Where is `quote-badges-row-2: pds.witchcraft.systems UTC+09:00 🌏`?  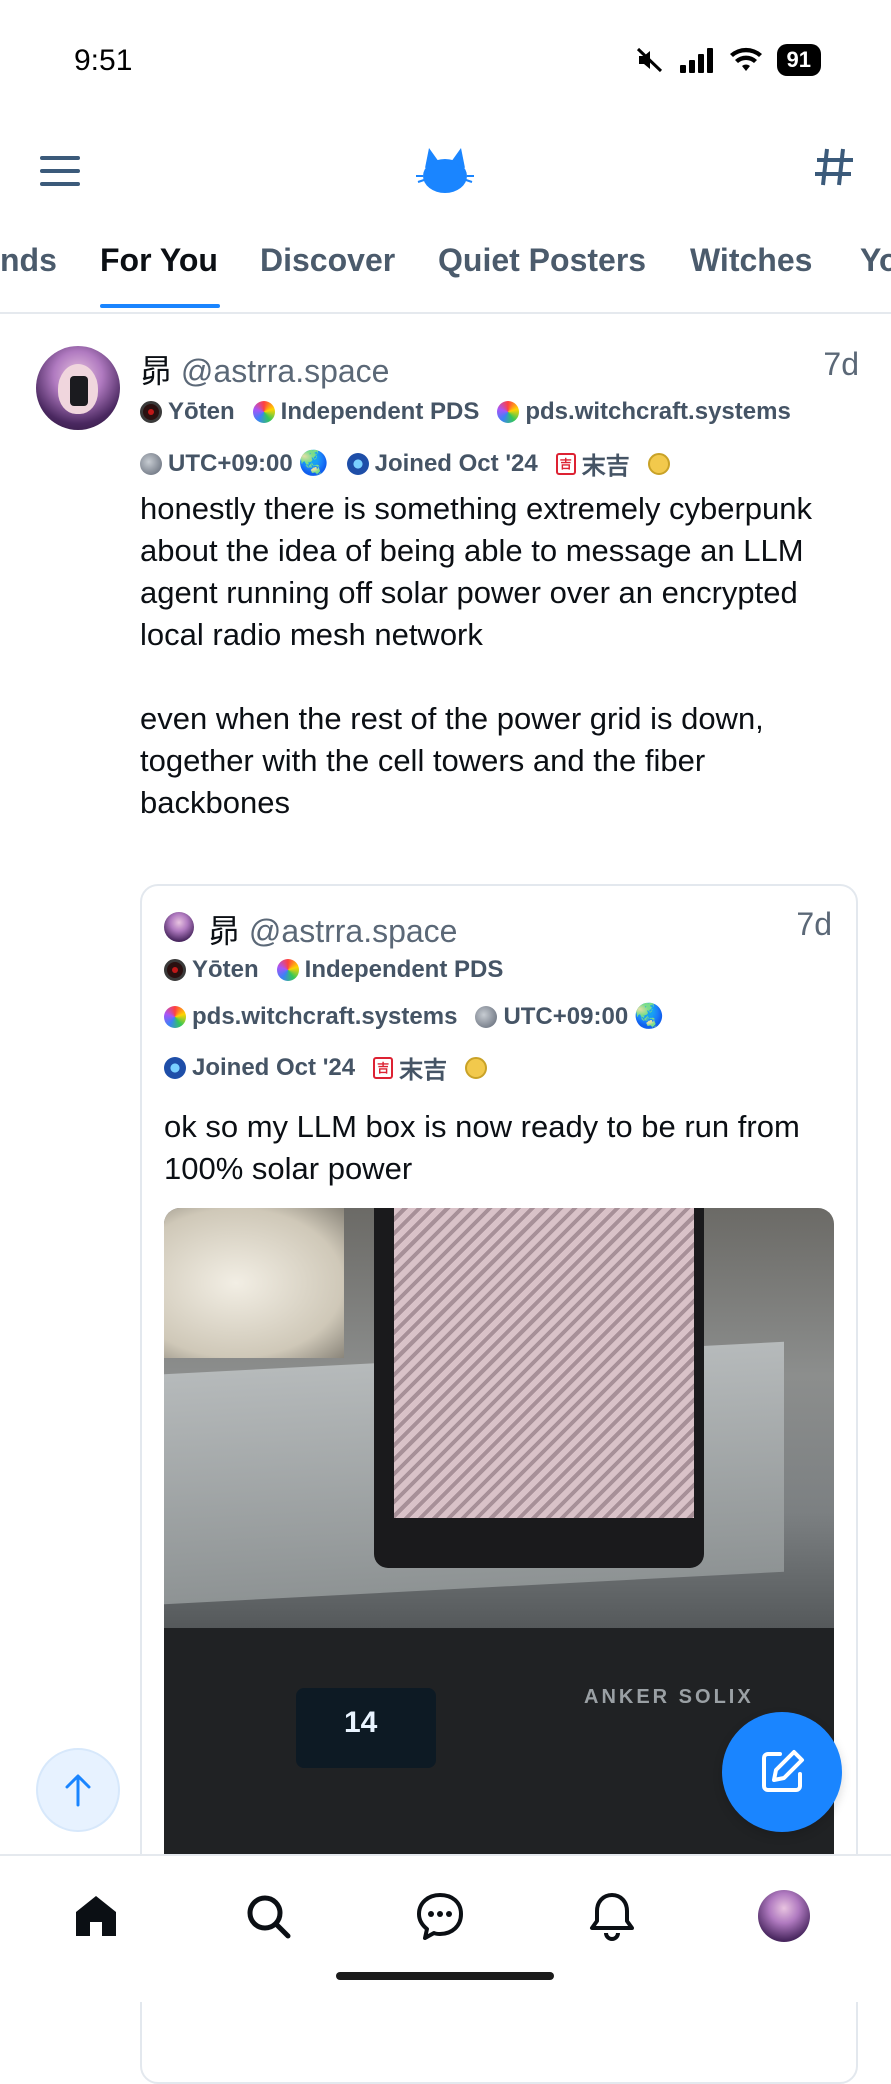 quote-badges-row-2: pds.witchcraft.systems UTC+09:00 🌏 is located at coordinates (414, 1016).